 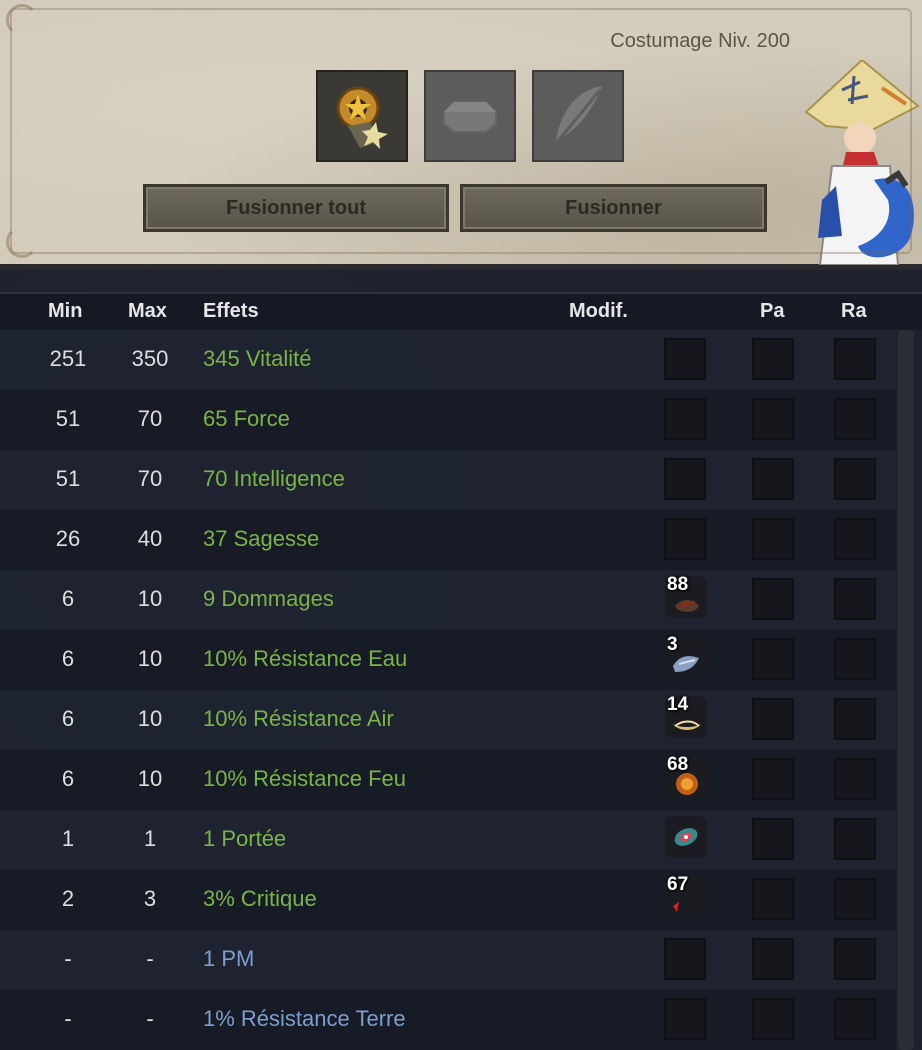 I want to click on table-row: 2 3 3% Critique 67, so click(x=448, y=900).